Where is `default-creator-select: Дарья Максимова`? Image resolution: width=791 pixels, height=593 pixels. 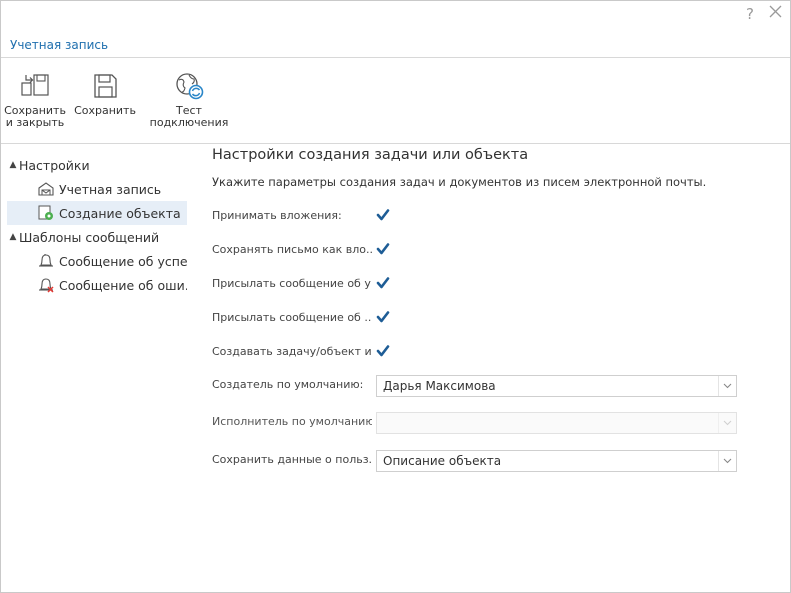 default-creator-select: Дарья Максимова is located at coordinates (556, 386).